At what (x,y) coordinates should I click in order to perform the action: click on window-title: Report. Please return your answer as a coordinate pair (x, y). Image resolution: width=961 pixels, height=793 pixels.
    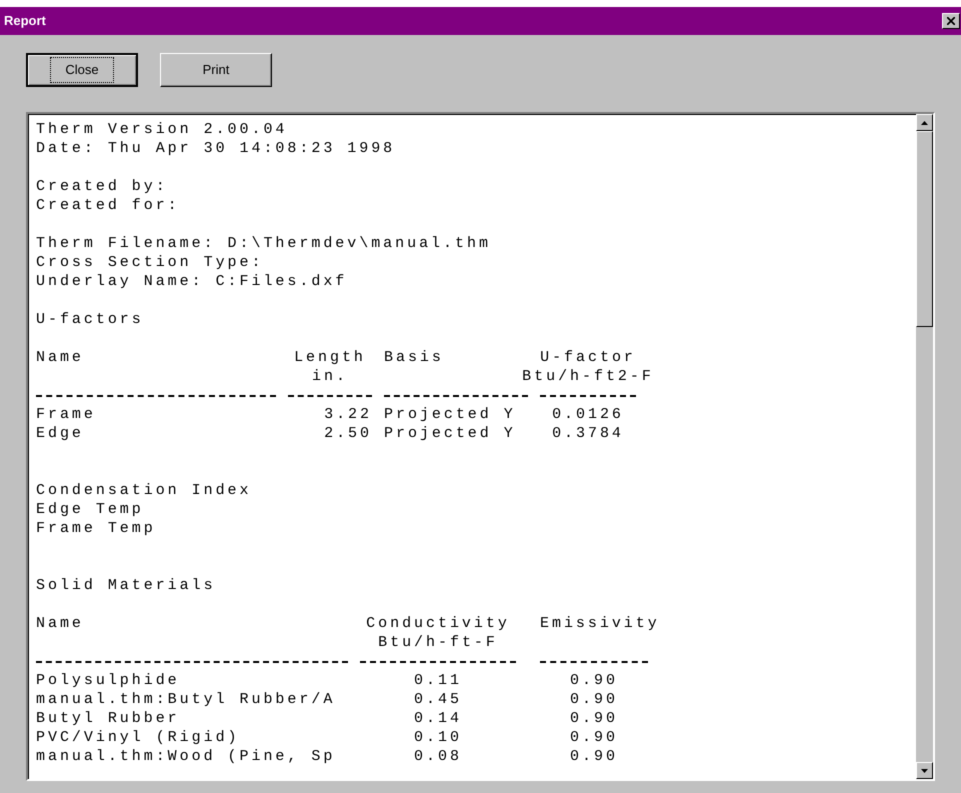
    Looking at the image, I should click on (25, 21).